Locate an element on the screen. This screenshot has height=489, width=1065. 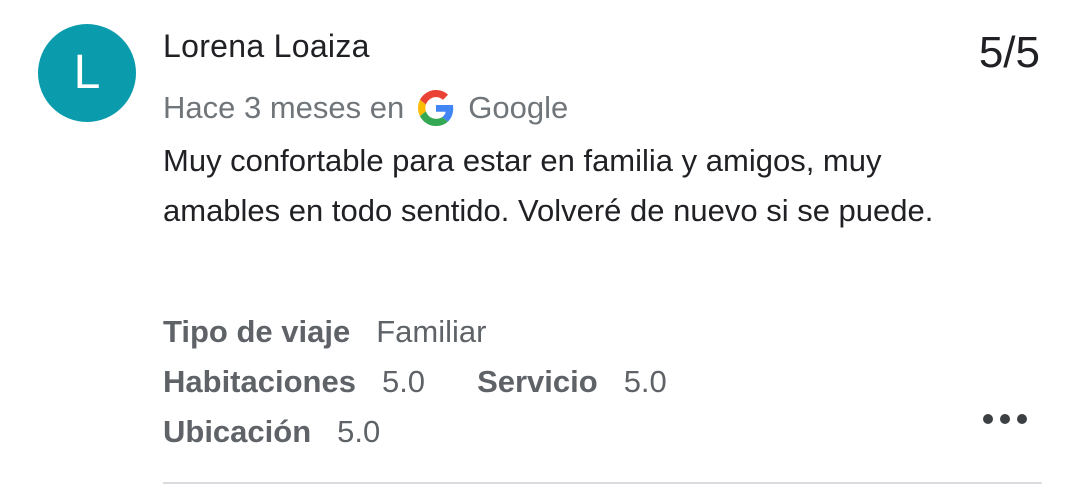
divider is located at coordinates (602, 483).